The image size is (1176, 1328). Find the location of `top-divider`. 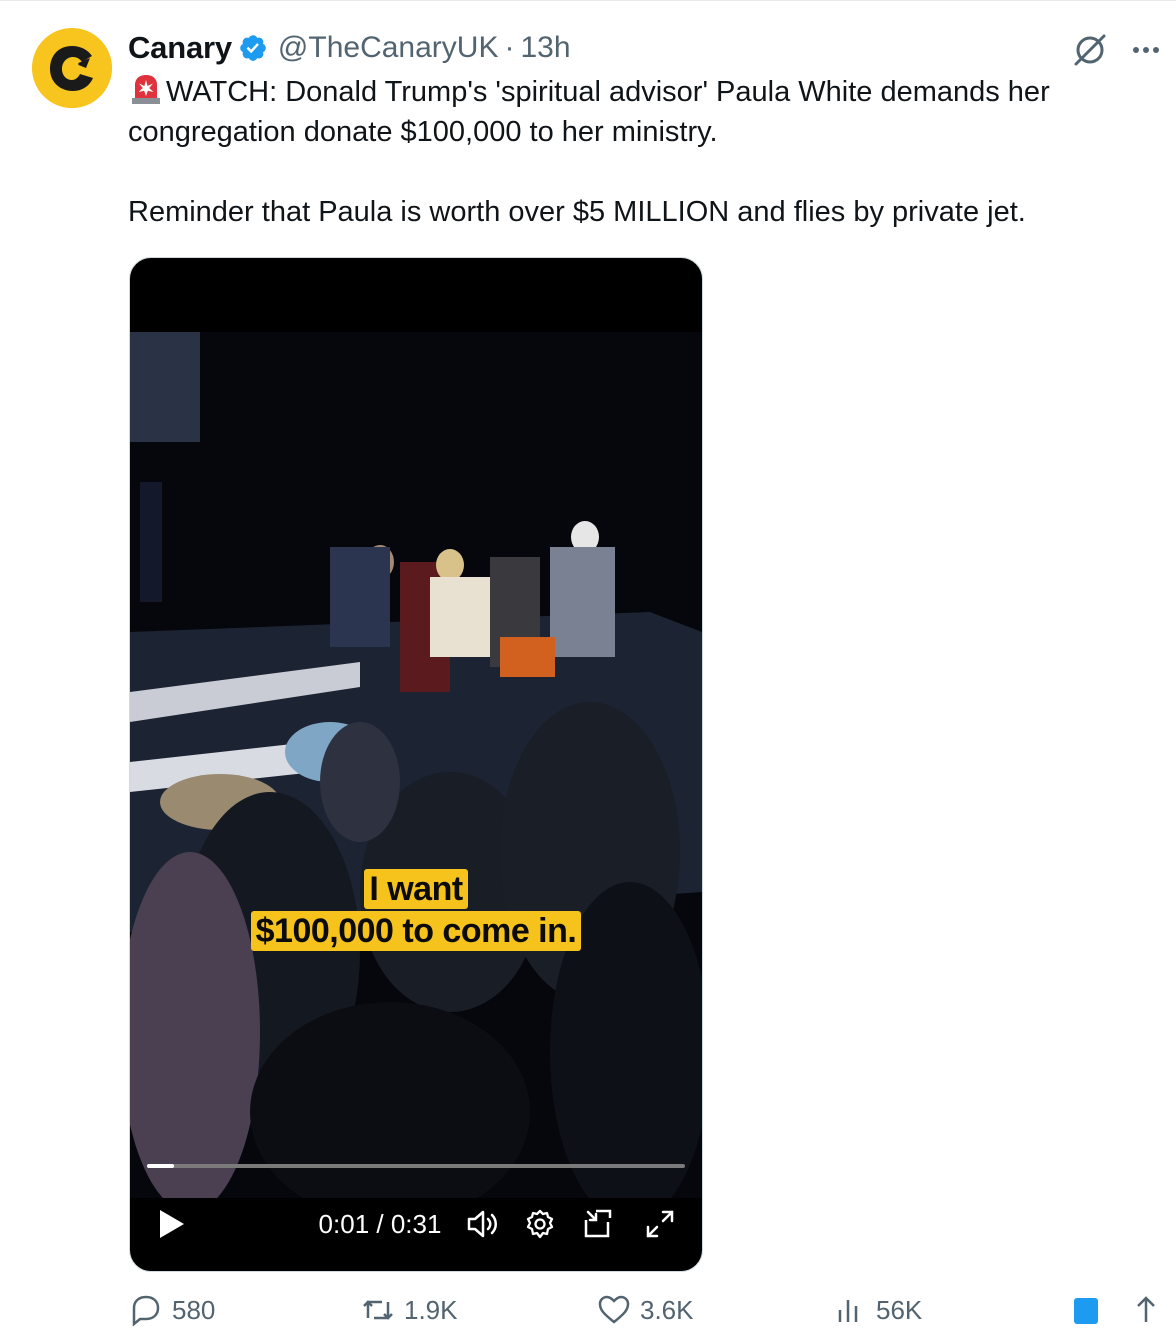

top-divider is located at coordinates (588, 0).